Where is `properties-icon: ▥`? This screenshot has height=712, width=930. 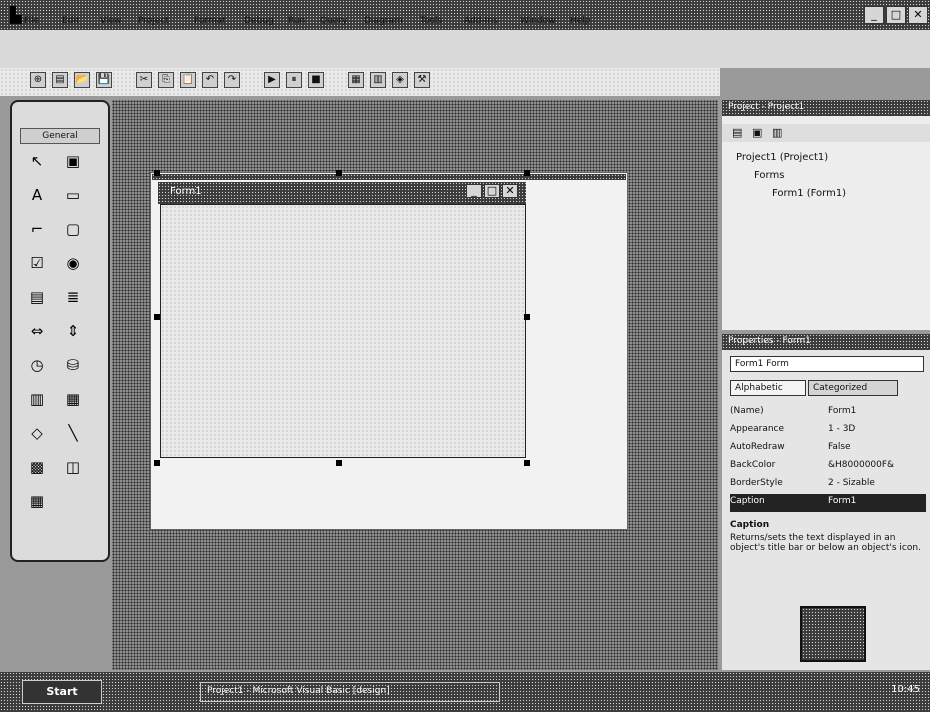
properties-icon: ▥ is located at coordinates (378, 80).